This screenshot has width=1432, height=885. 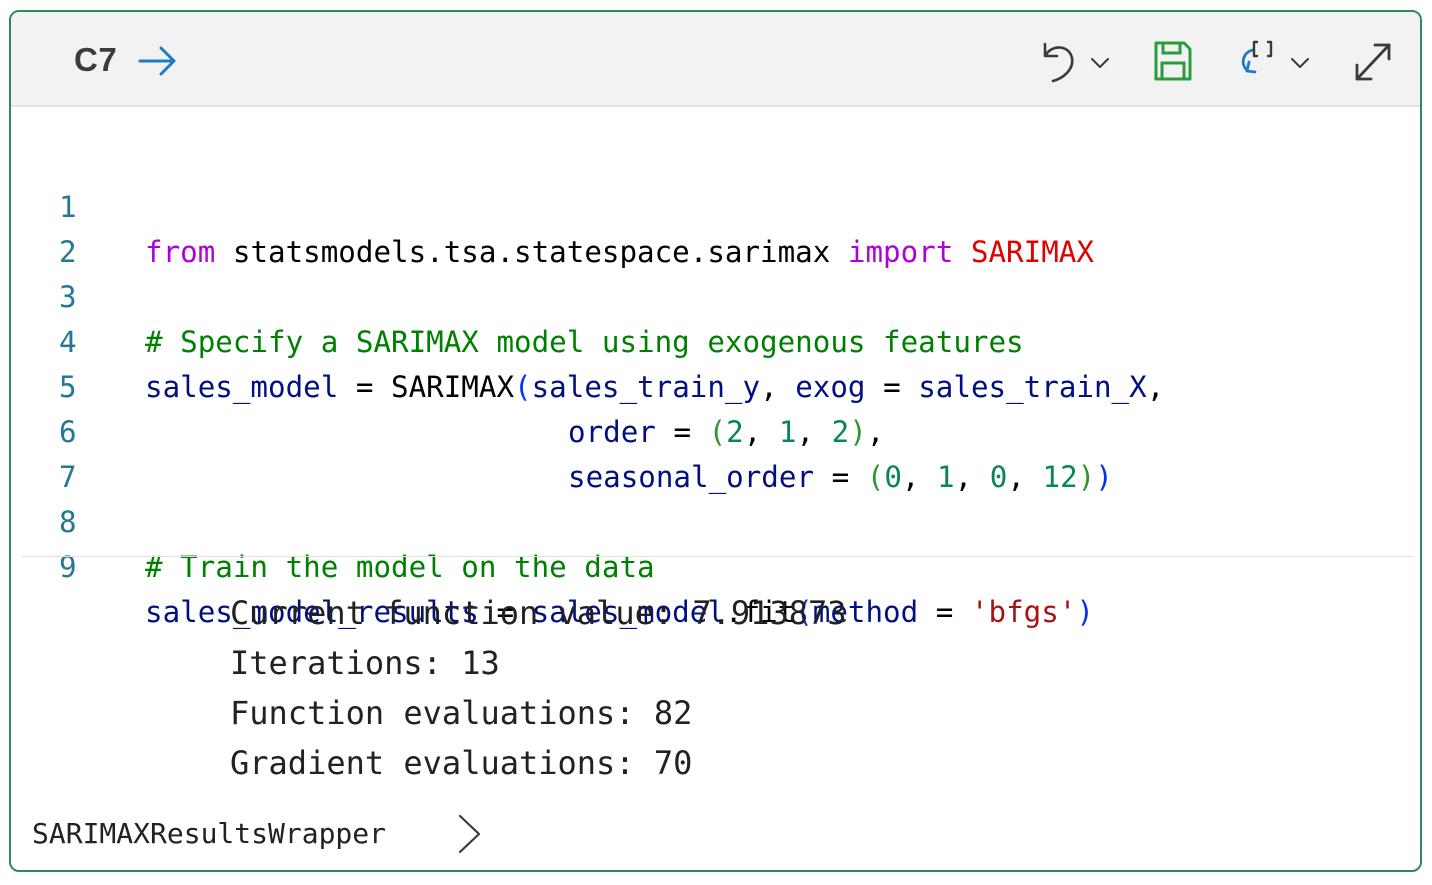 I want to click on arrow-right-icon, so click(x=158, y=61).